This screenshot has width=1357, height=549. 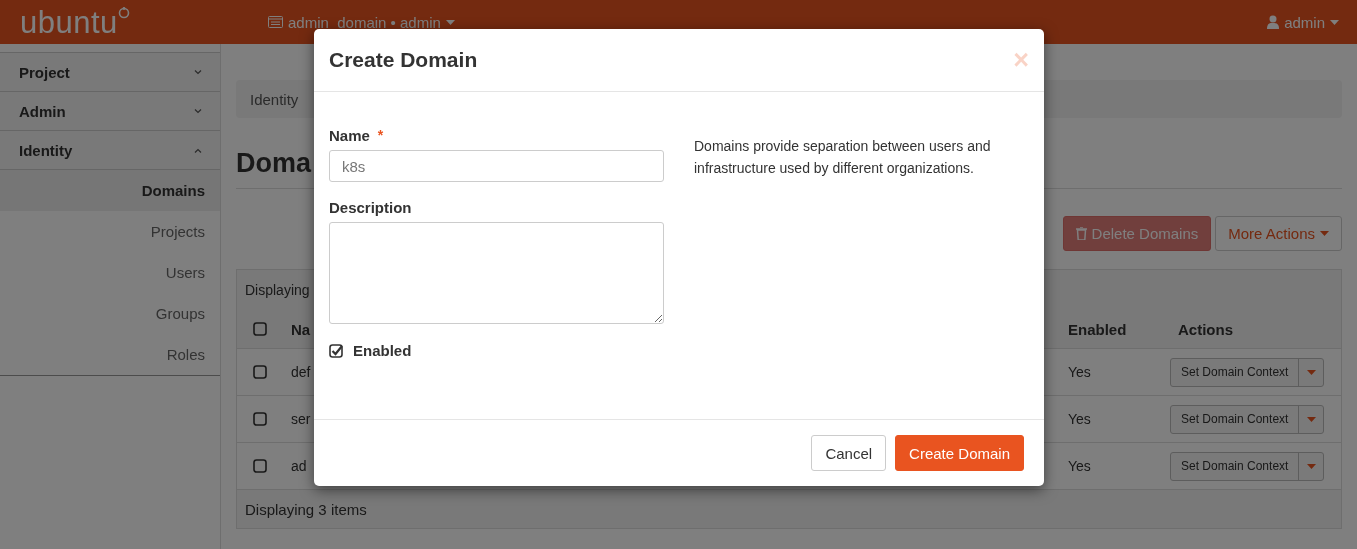 I want to click on logo-icon, so click(x=123, y=12).